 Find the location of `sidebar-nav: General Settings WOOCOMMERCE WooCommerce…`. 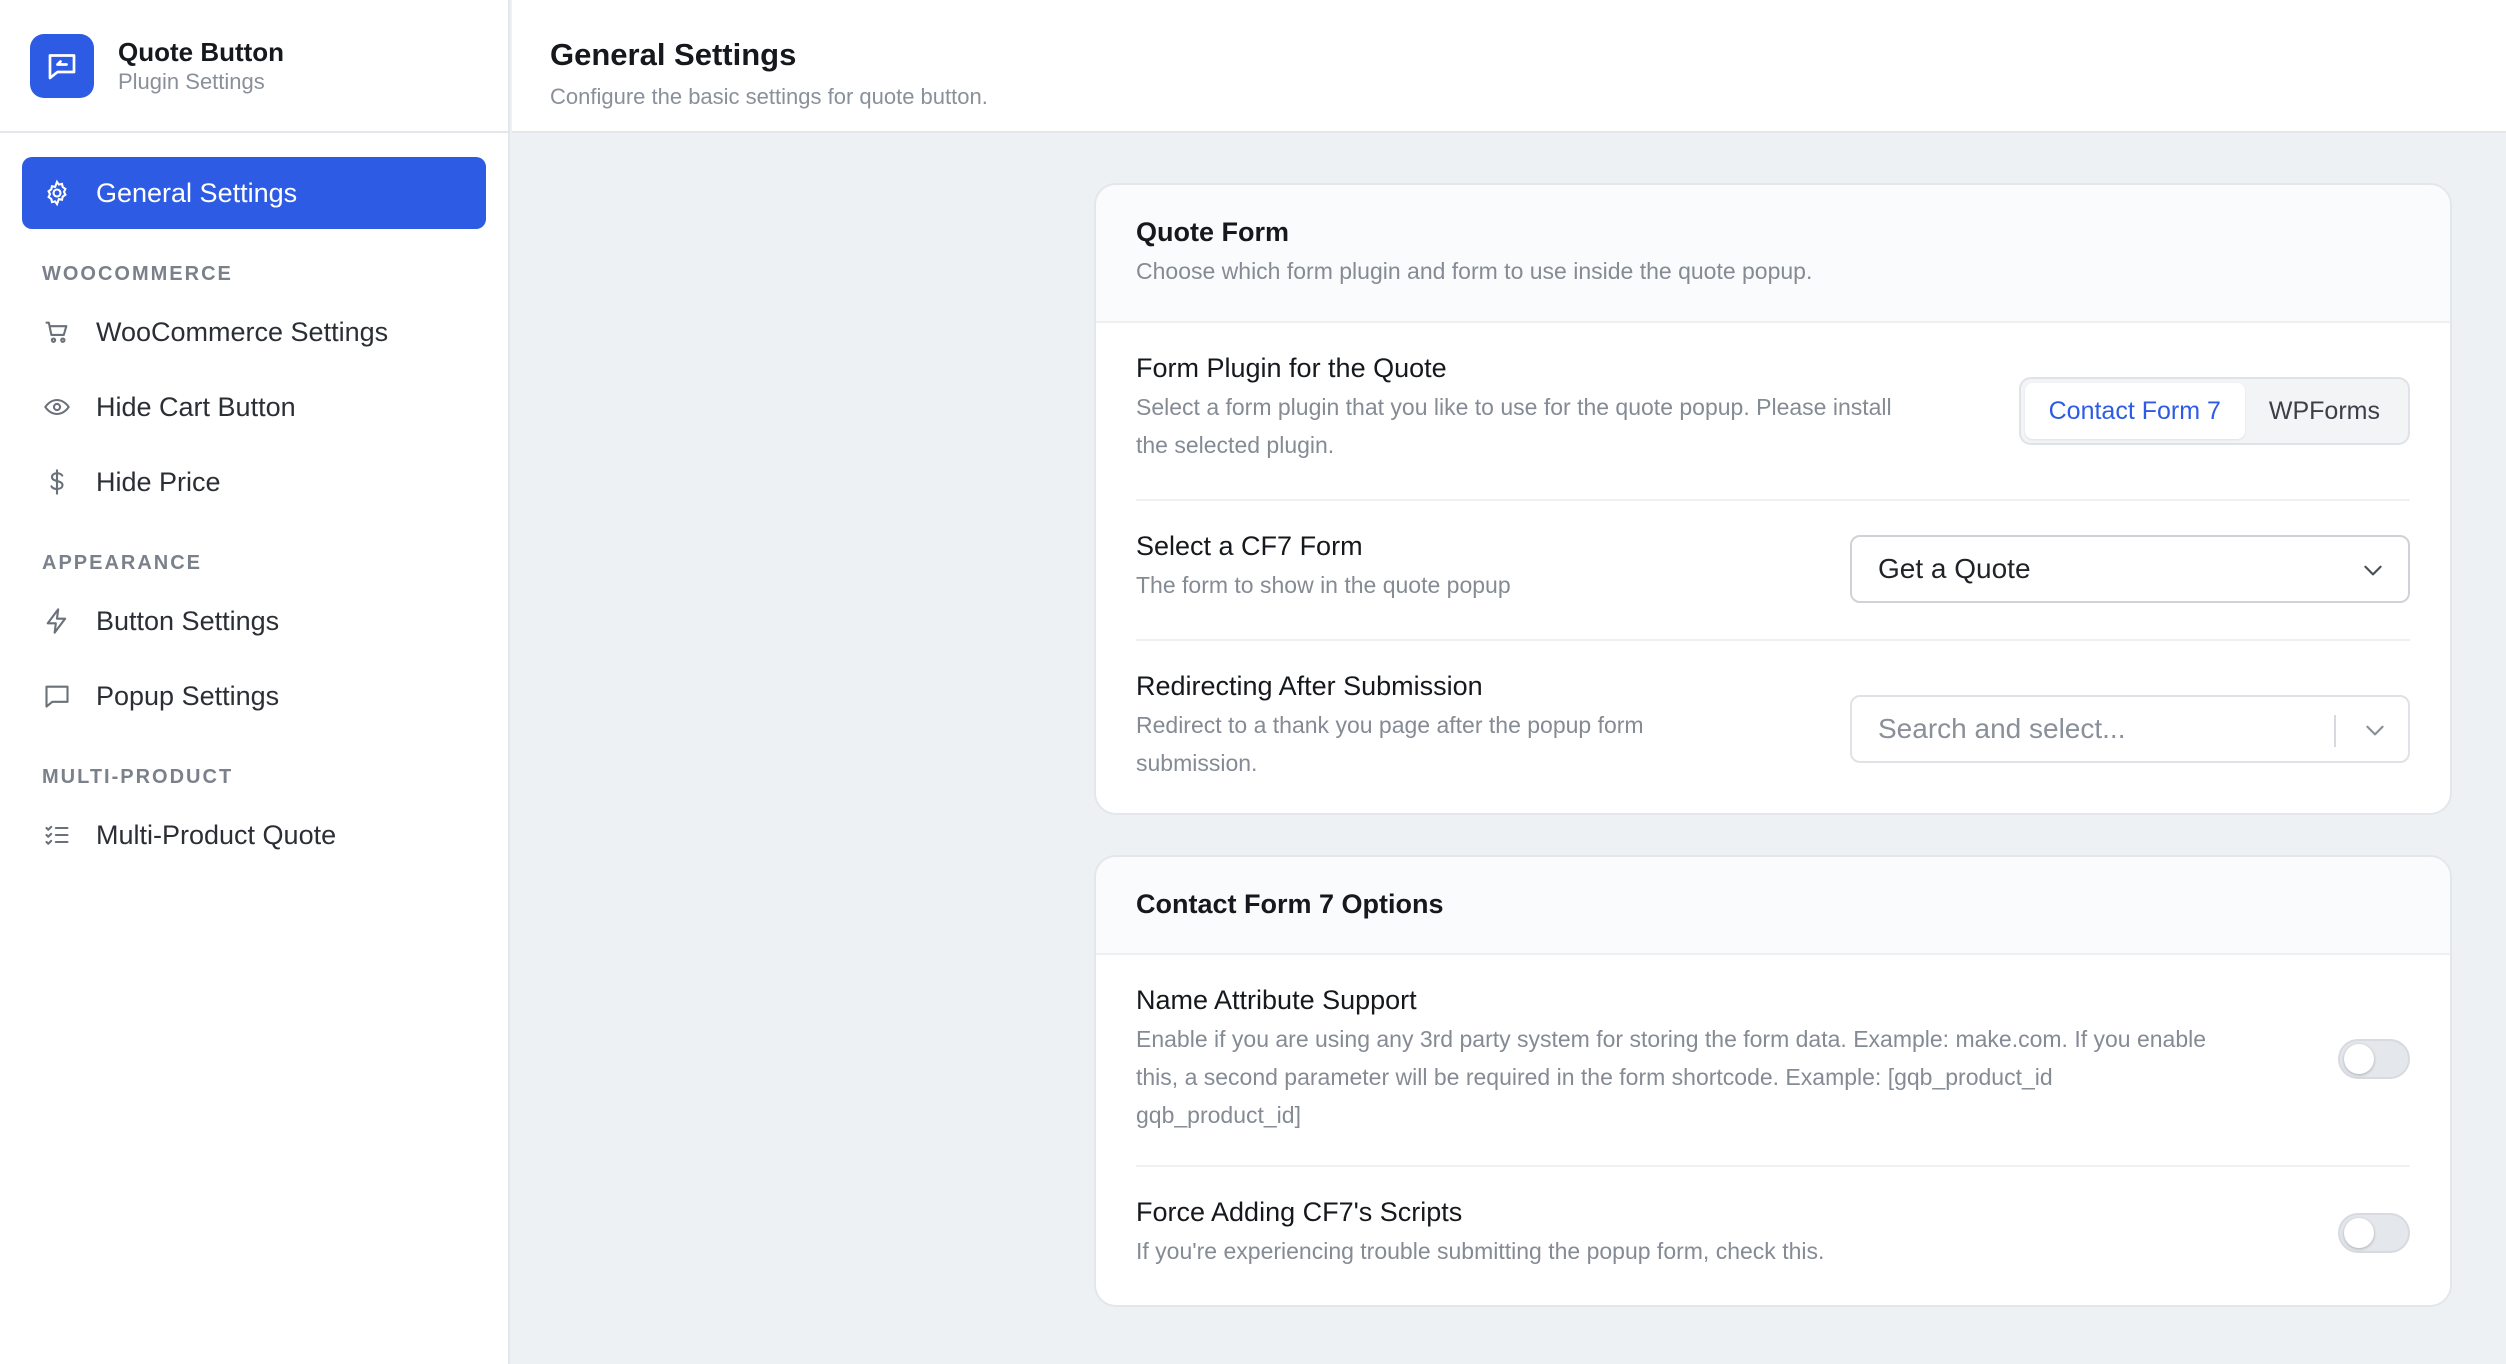

sidebar-nav: General Settings WOOCOMMERCE WooCommerce… is located at coordinates (254, 515).